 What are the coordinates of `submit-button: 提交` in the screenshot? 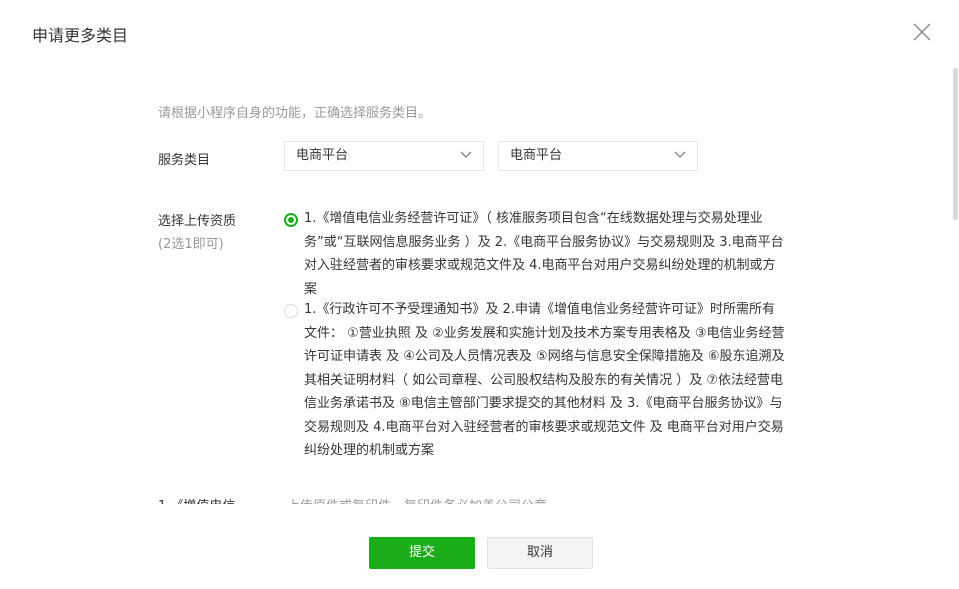 It's located at (422, 553).